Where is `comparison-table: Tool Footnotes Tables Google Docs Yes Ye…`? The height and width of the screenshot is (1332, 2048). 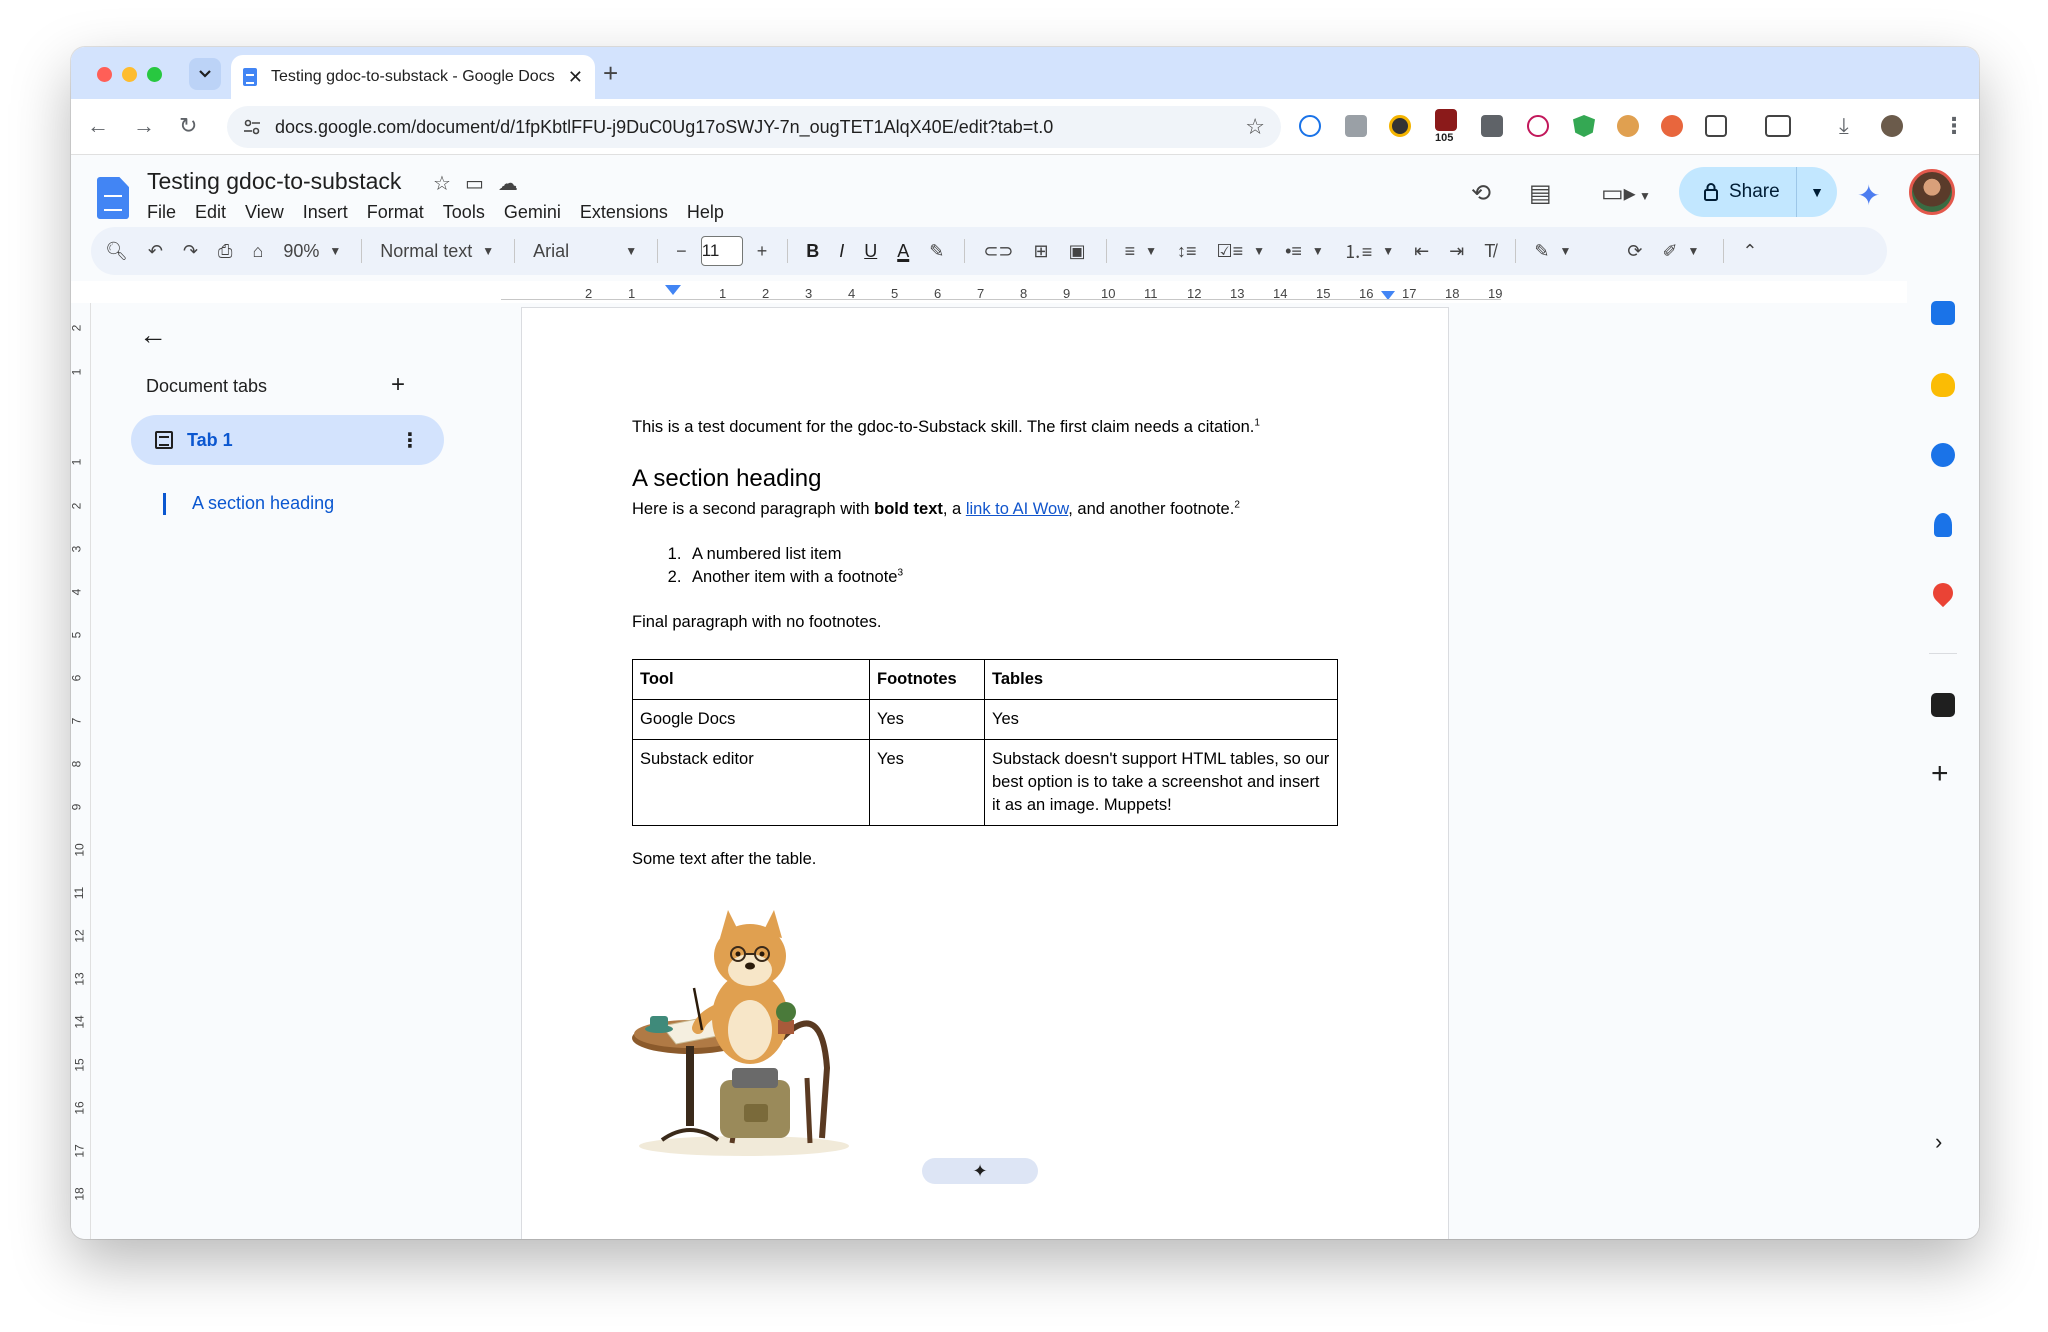
comparison-table: Tool Footnotes Tables Google Docs Yes Ye… is located at coordinates (985, 742).